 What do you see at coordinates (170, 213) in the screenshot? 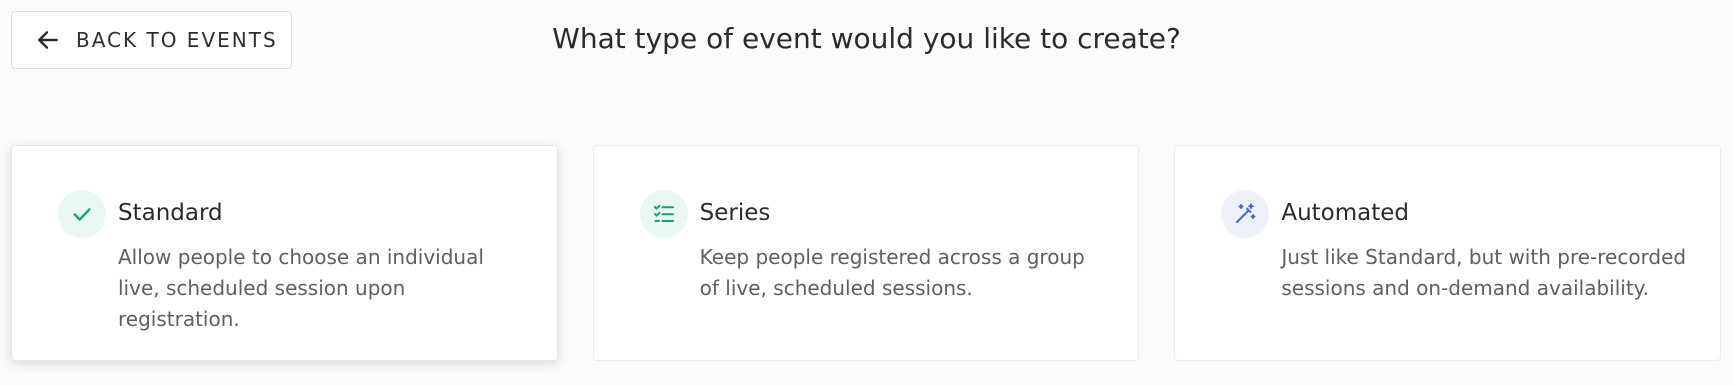
I see `card-title: Standard` at bounding box center [170, 213].